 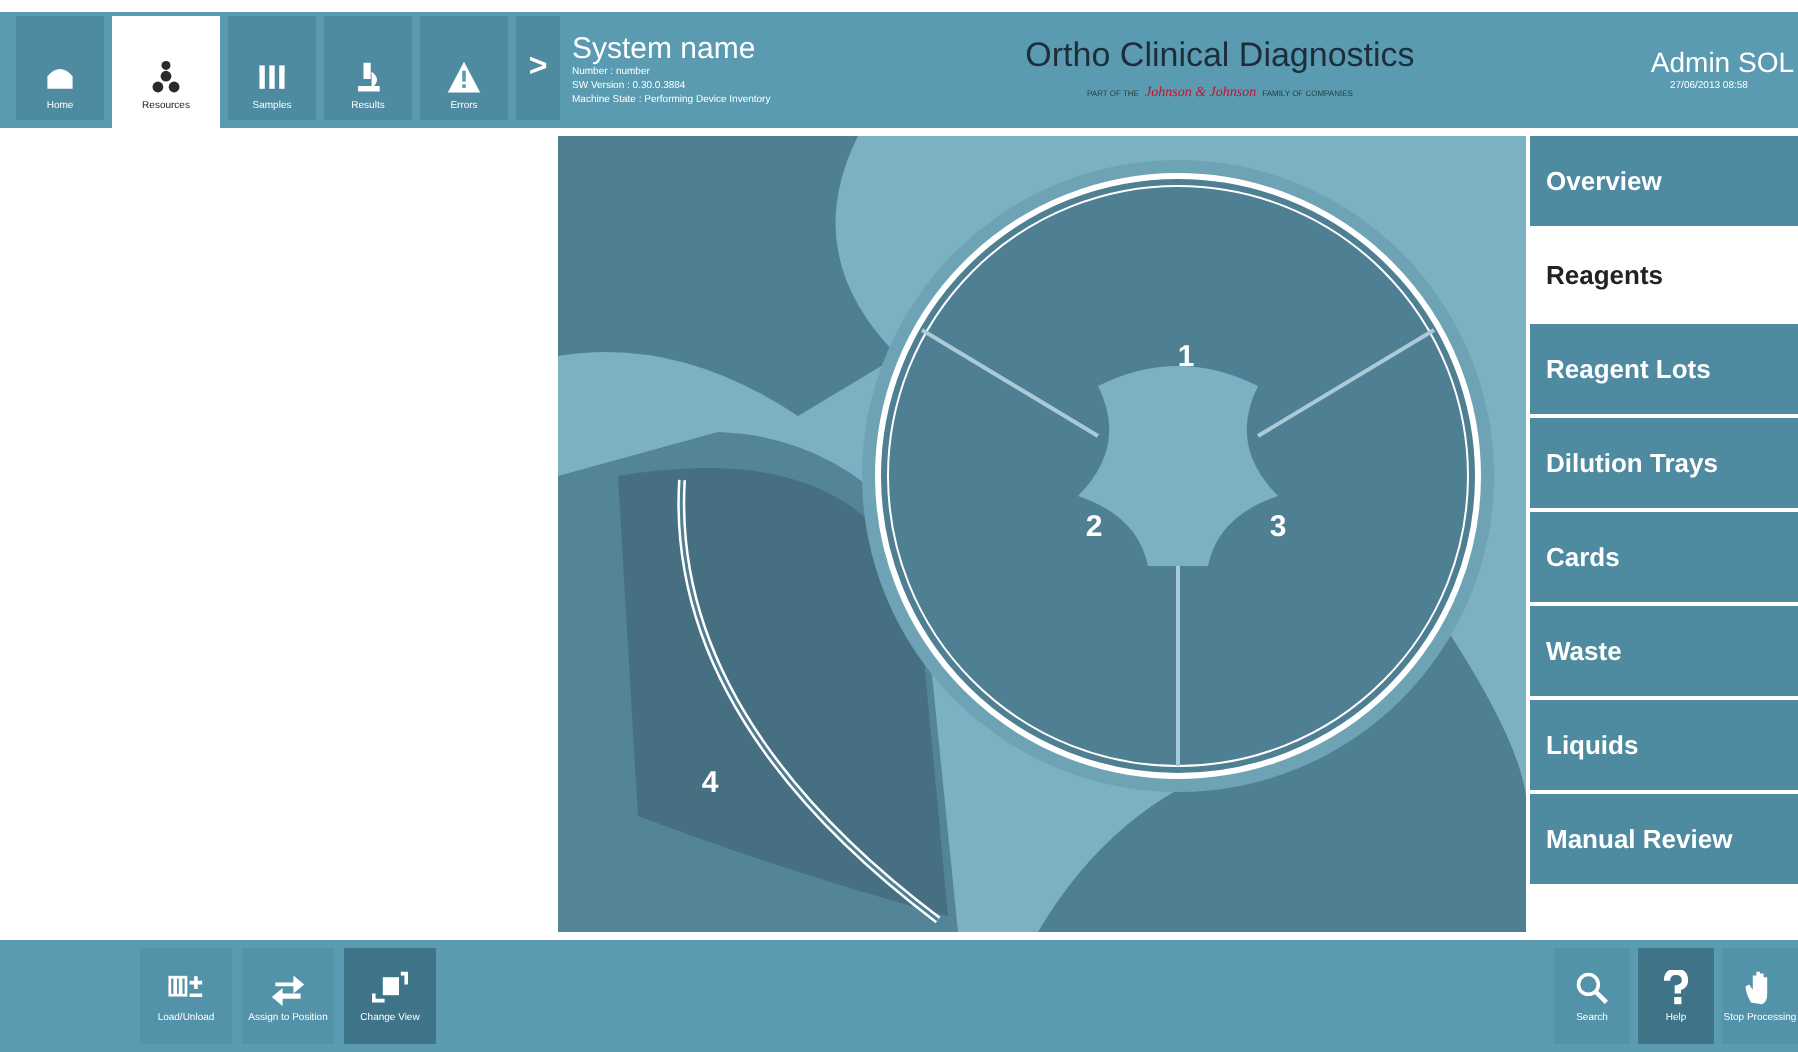 I want to click on swap-arrows-icon, so click(x=288, y=987).